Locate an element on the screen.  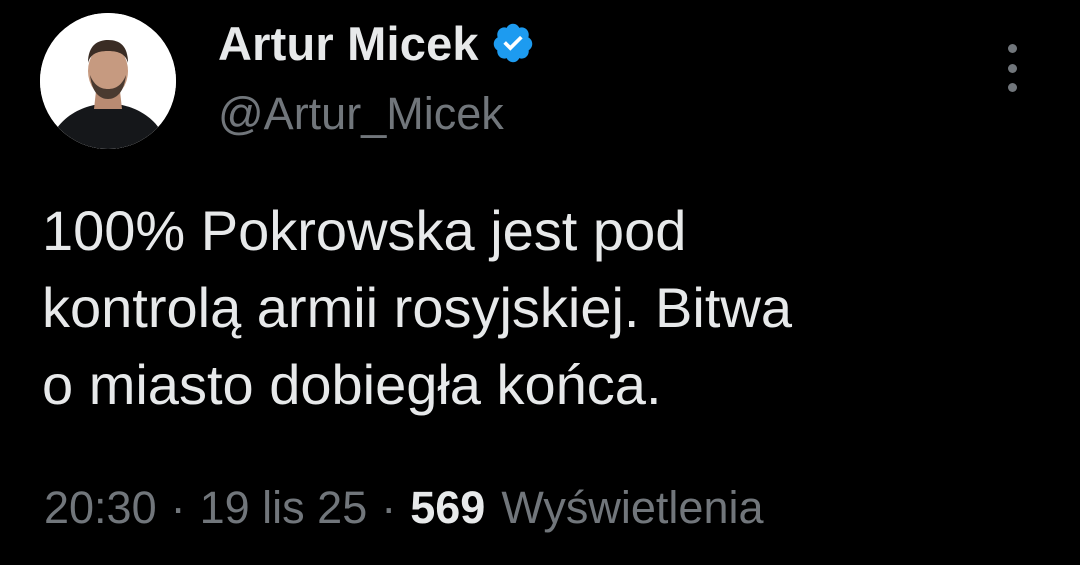
tweet-meta: 20:30 · 19 lis 25 · 569 Wyświetlenia is located at coordinates (404, 508).